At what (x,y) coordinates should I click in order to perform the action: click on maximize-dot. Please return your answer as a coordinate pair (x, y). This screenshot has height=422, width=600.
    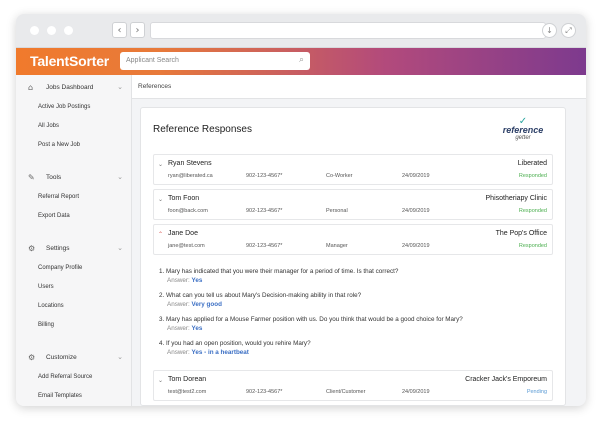
    Looking at the image, I should click on (68, 30).